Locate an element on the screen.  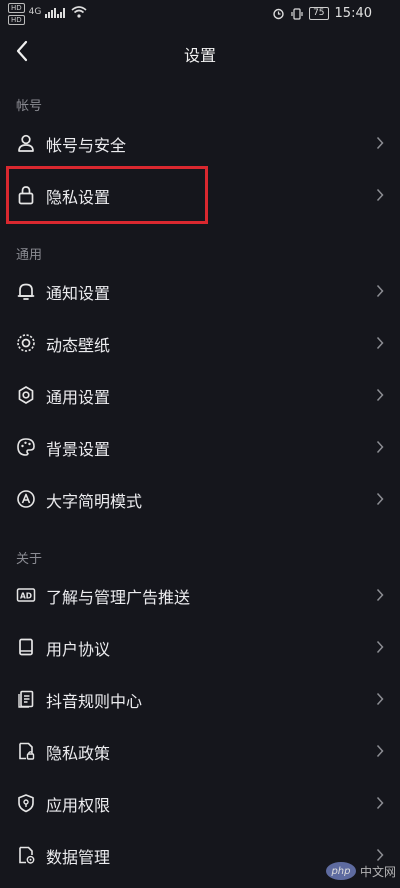
settings-item-live-wallpaper: 动态壁纸 is located at coordinates (200, 343).